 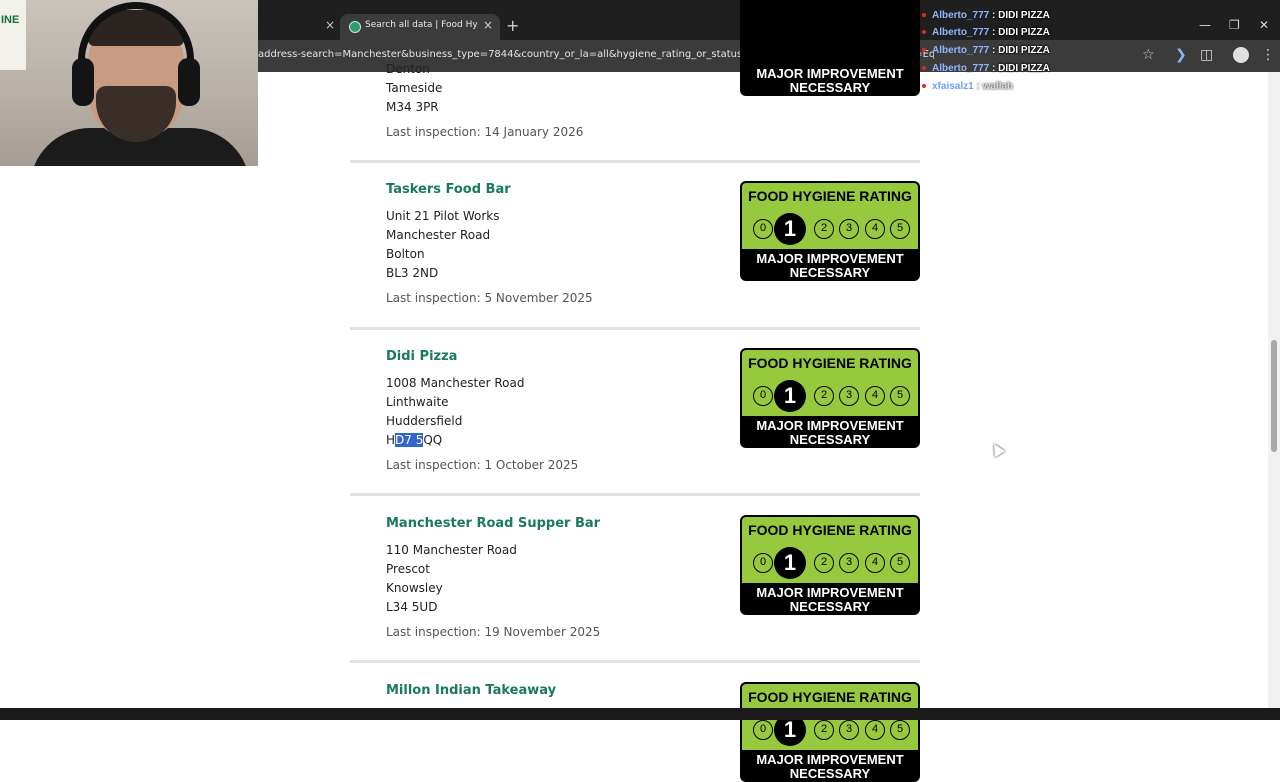 What do you see at coordinates (409, 440) in the screenshot?
I see `selected-text: D7 5` at bounding box center [409, 440].